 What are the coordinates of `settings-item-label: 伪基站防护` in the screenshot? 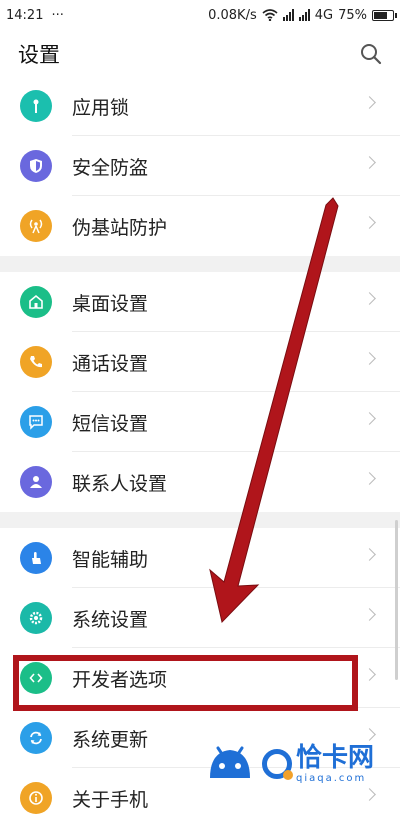 It's located at (120, 227).